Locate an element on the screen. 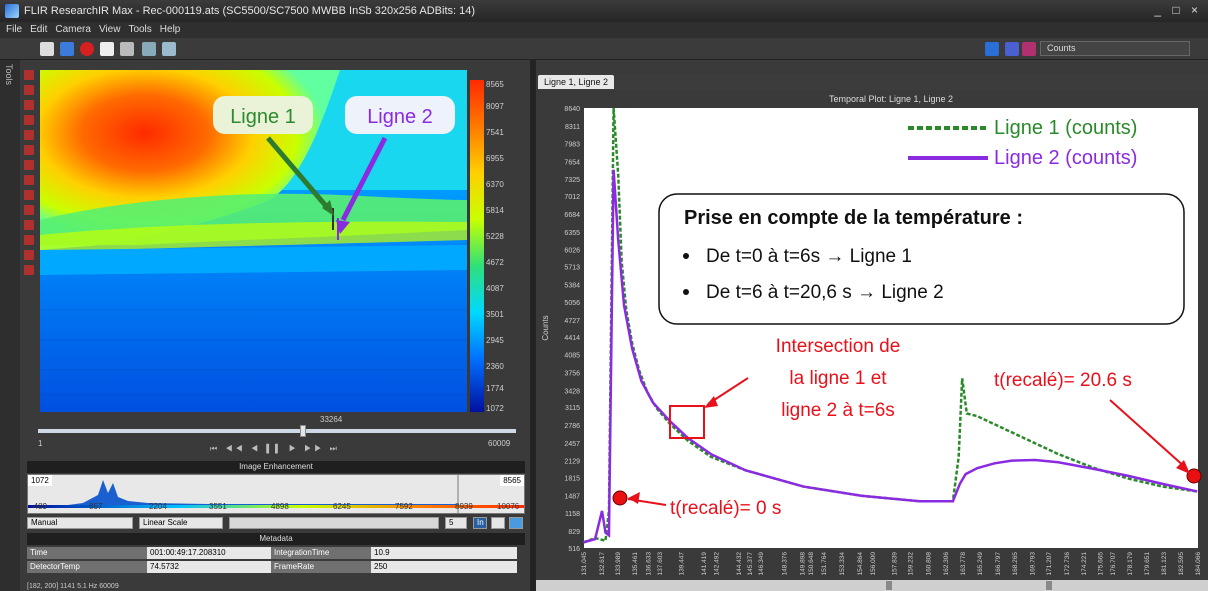 The image size is (1208, 591). menu-edit: Edit is located at coordinates (38, 30).